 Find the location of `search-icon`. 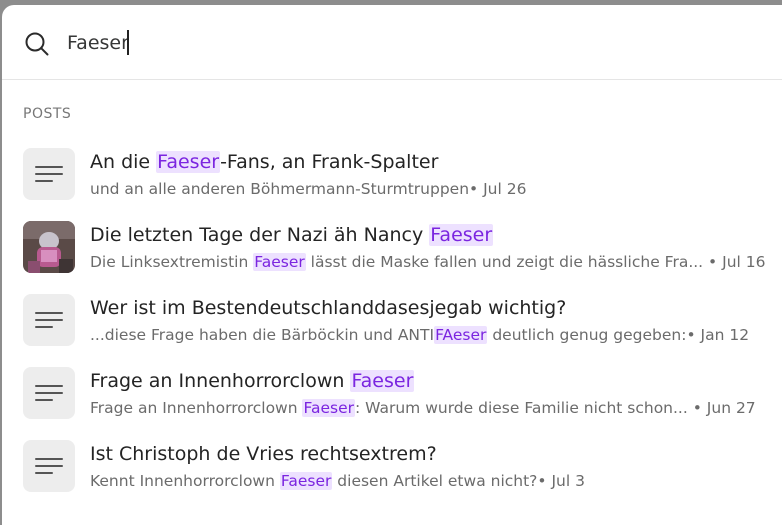

search-icon is located at coordinates (37, 44).